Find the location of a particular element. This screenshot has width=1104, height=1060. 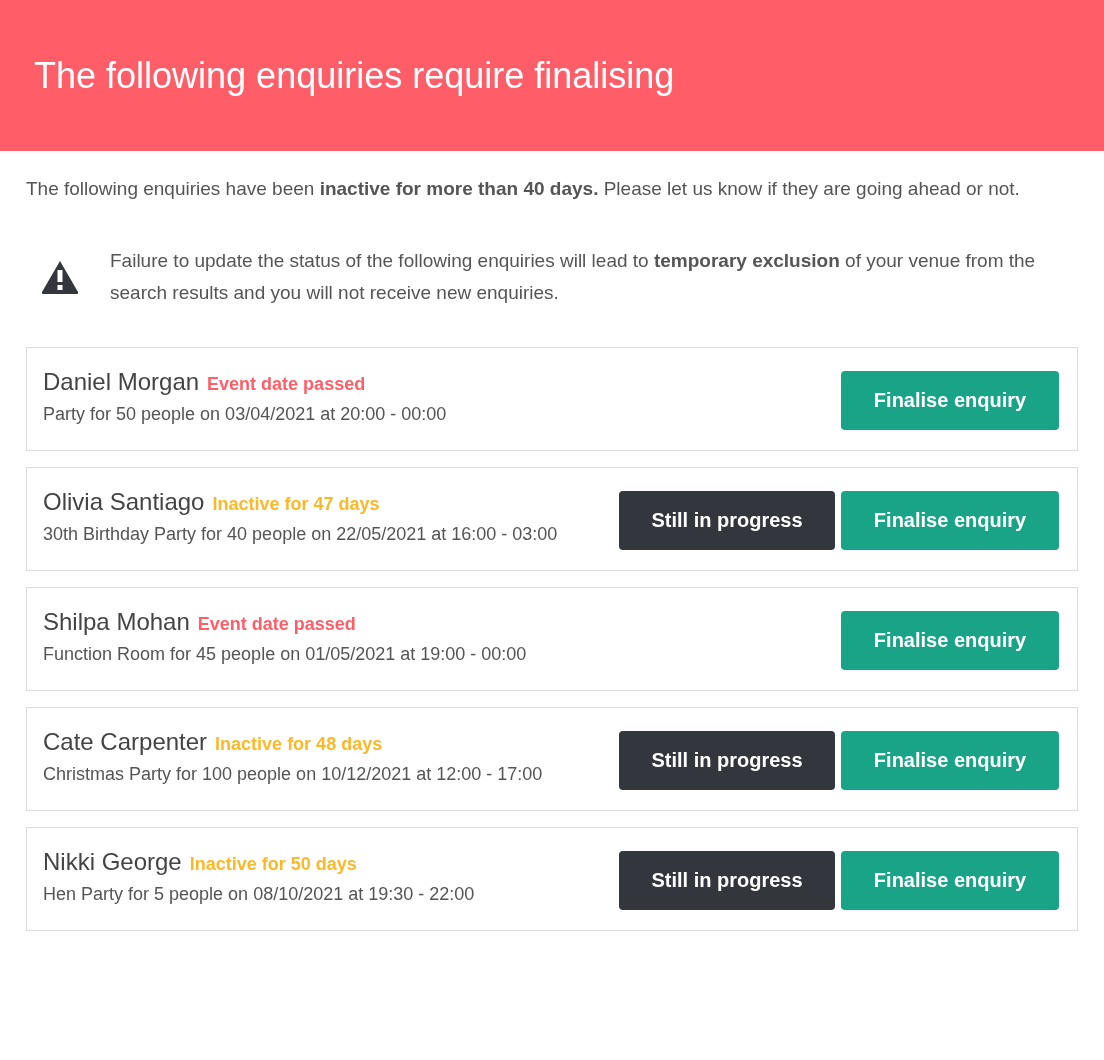

page-title: The following enquiries require finalising is located at coordinates (354, 75).